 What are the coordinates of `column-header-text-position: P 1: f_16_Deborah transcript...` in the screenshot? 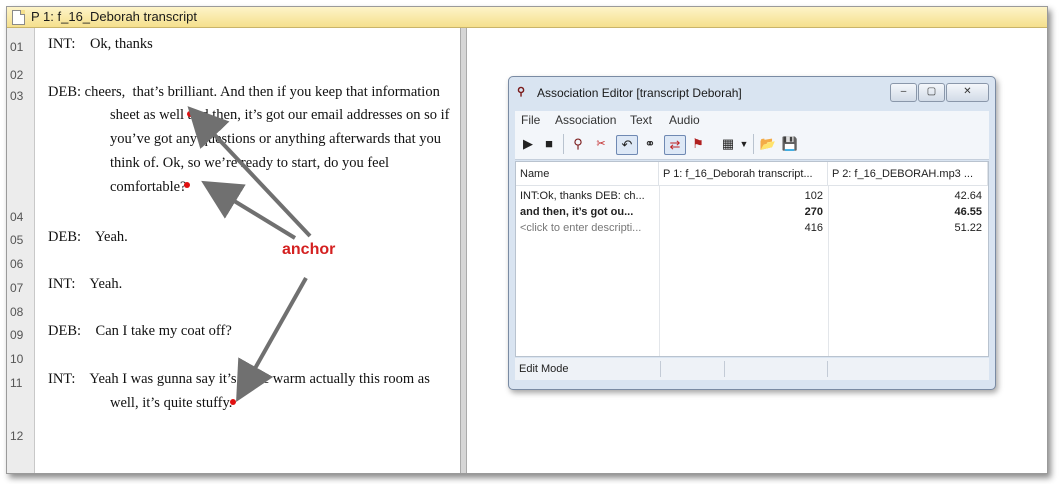 It's located at (743, 174).